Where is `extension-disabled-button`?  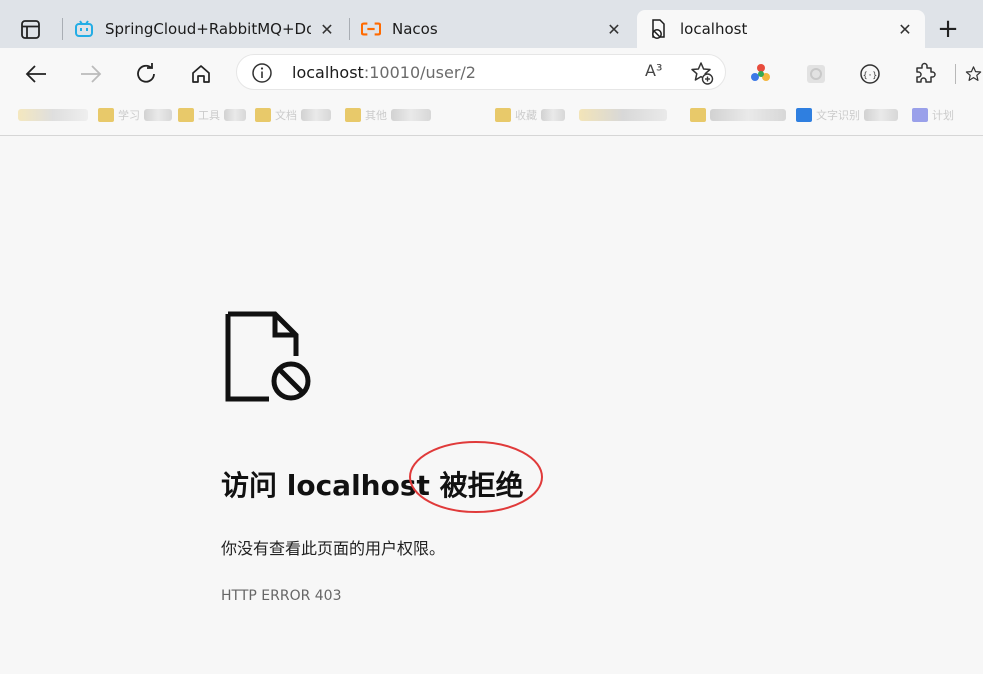
extension-disabled-button is located at coordinates (816, 74).